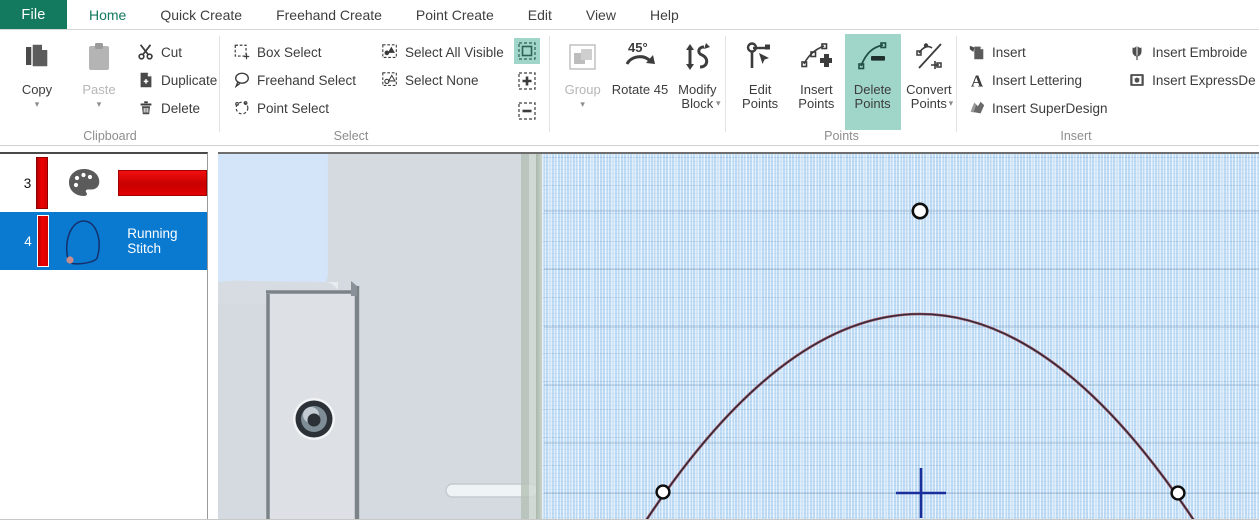  What do you see at coordinates (28, 241) in the screenshot?
I see `filmstrip-row-number: 4` at bounding box center [28, 241].